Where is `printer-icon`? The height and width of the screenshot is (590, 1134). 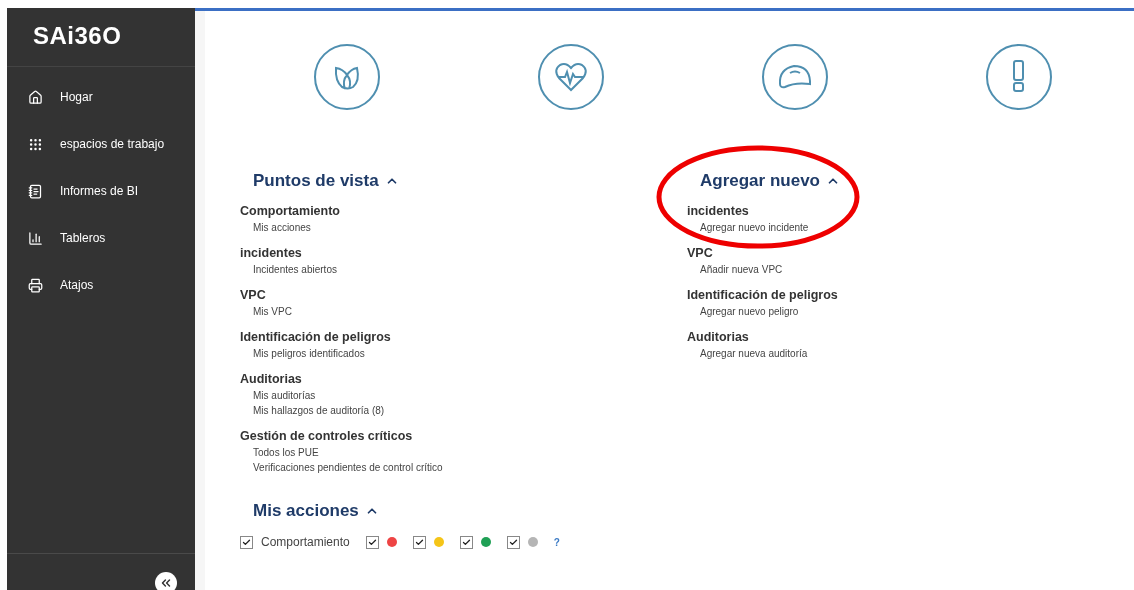 printer-icon is located at coordinates (35, 285).